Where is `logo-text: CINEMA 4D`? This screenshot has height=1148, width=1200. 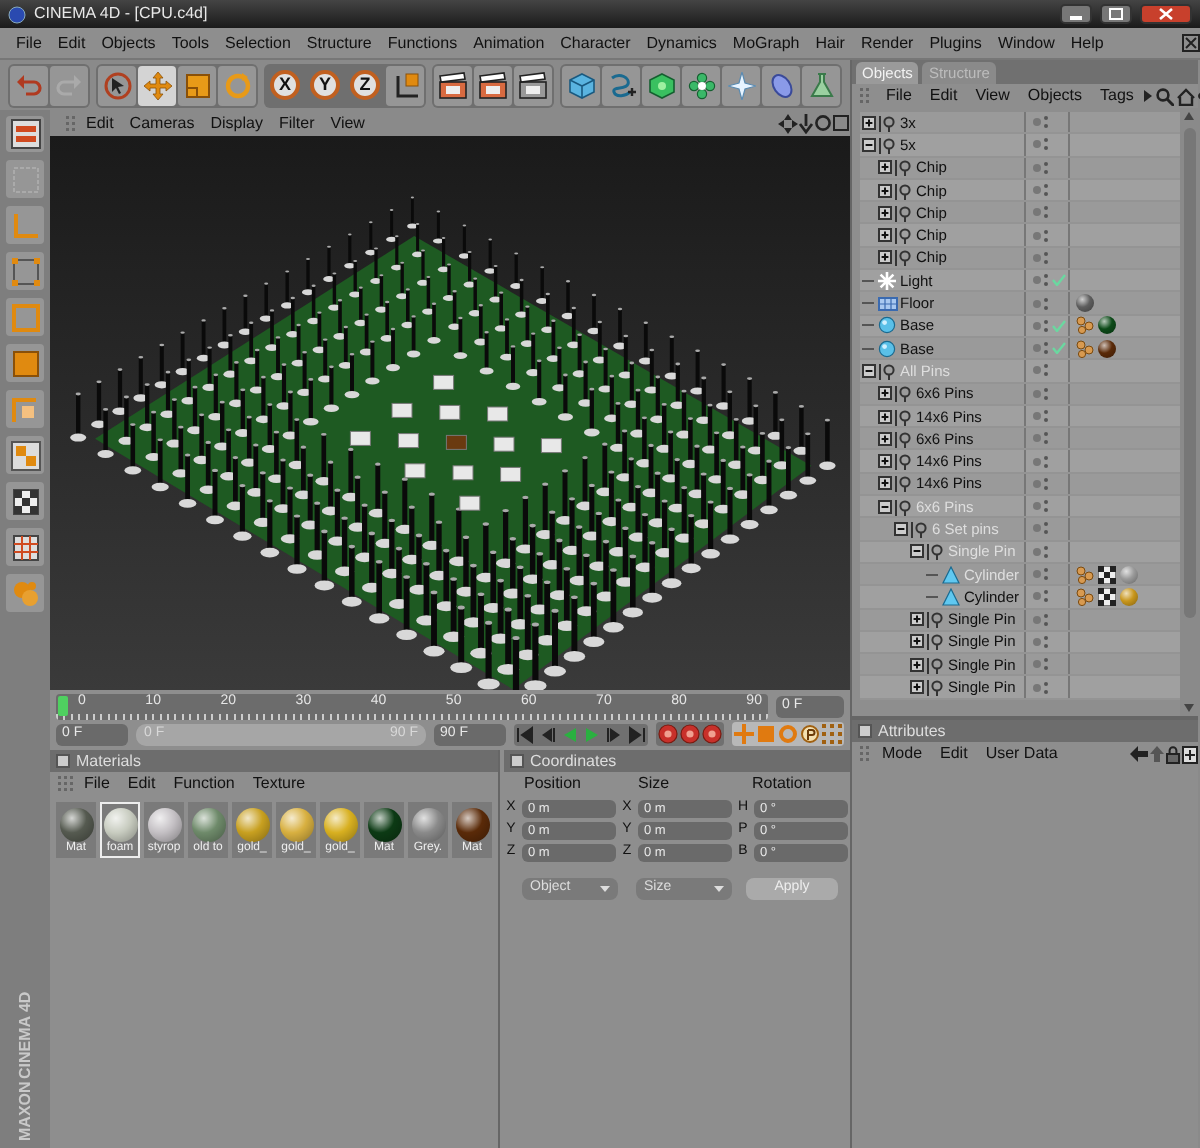 logo-text: CINEMA 4D is located at coordinates (25, 1035).